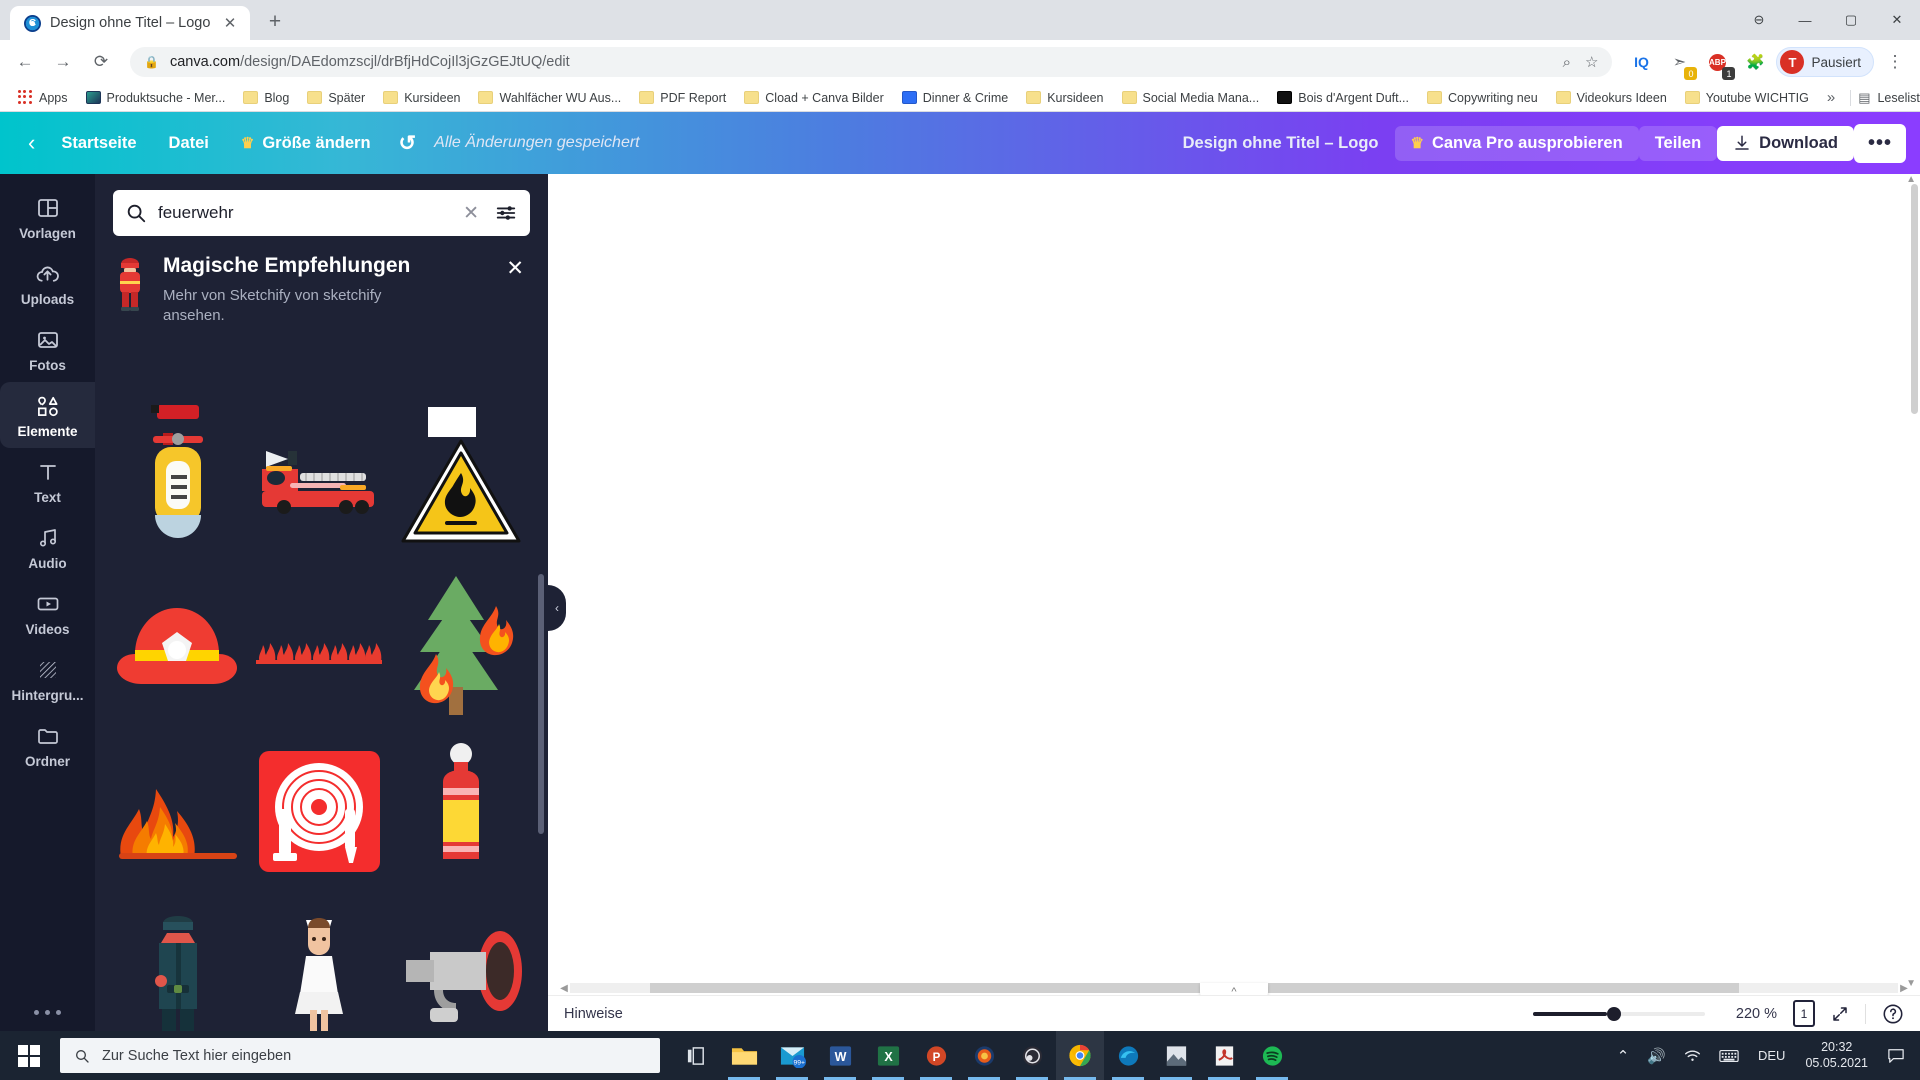 This screenshot has width=1920, height=1080. I want to click on undo-button: ↺, so click(408, 143).